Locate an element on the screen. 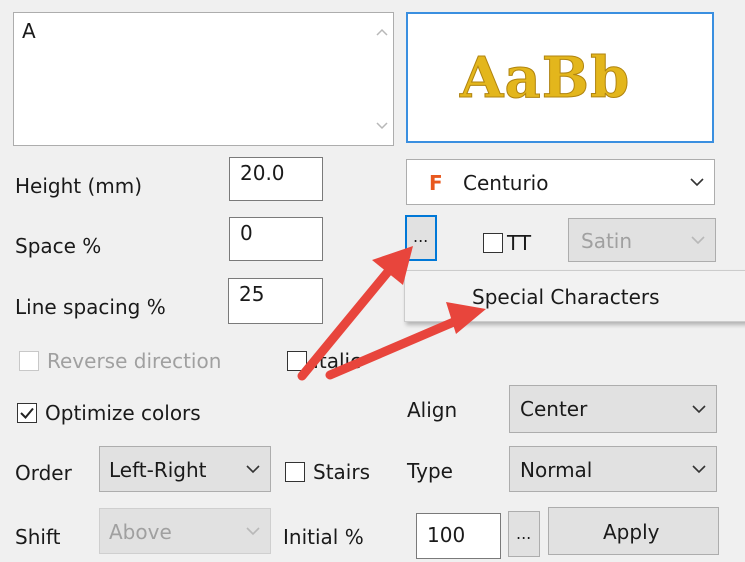 Image resolution: width=745 pixels, height=562 pixels. stairs-label: Stairs is located at coordinates (341, 472).